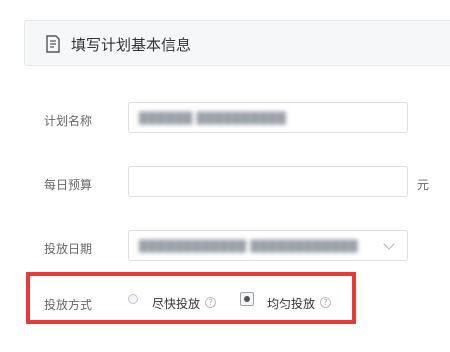 This screenshot has width=450, height=352. I want to click on plan-name-input: ██████ ██████████, so click(268, 117).